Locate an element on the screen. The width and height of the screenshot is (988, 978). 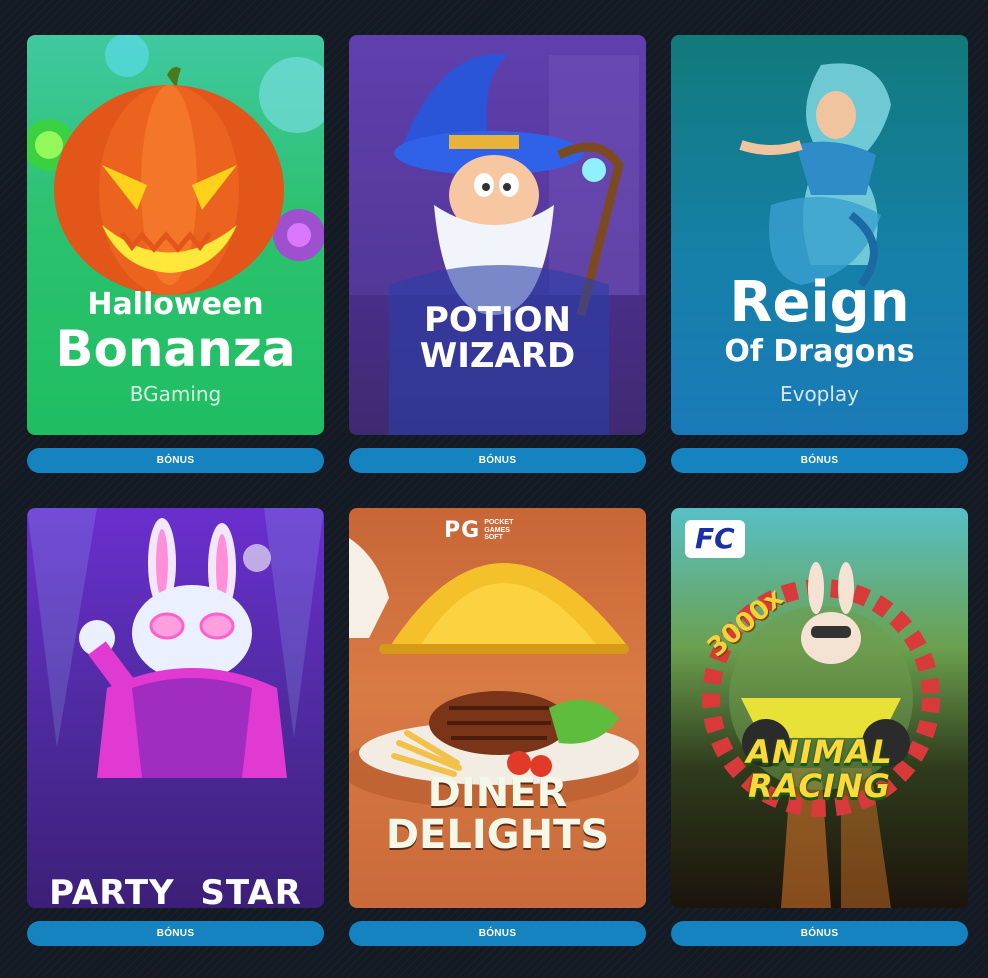
game-title: PARTY STAR is located at coordinates (175, 858).